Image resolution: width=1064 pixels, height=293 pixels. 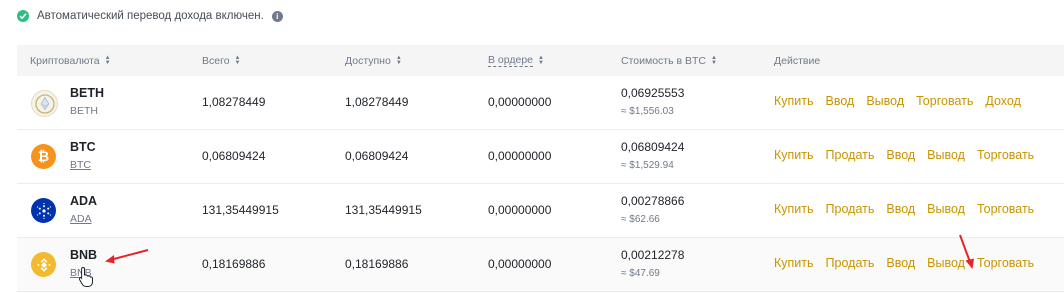 I want to click on col-total-header: Всего ▲ ▼, so click(x=221, y=60).